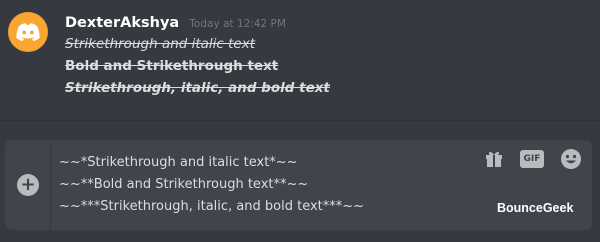 This screenshot has width=600, height=242. I want to click on gif-label: GIF, so click(532, 159).